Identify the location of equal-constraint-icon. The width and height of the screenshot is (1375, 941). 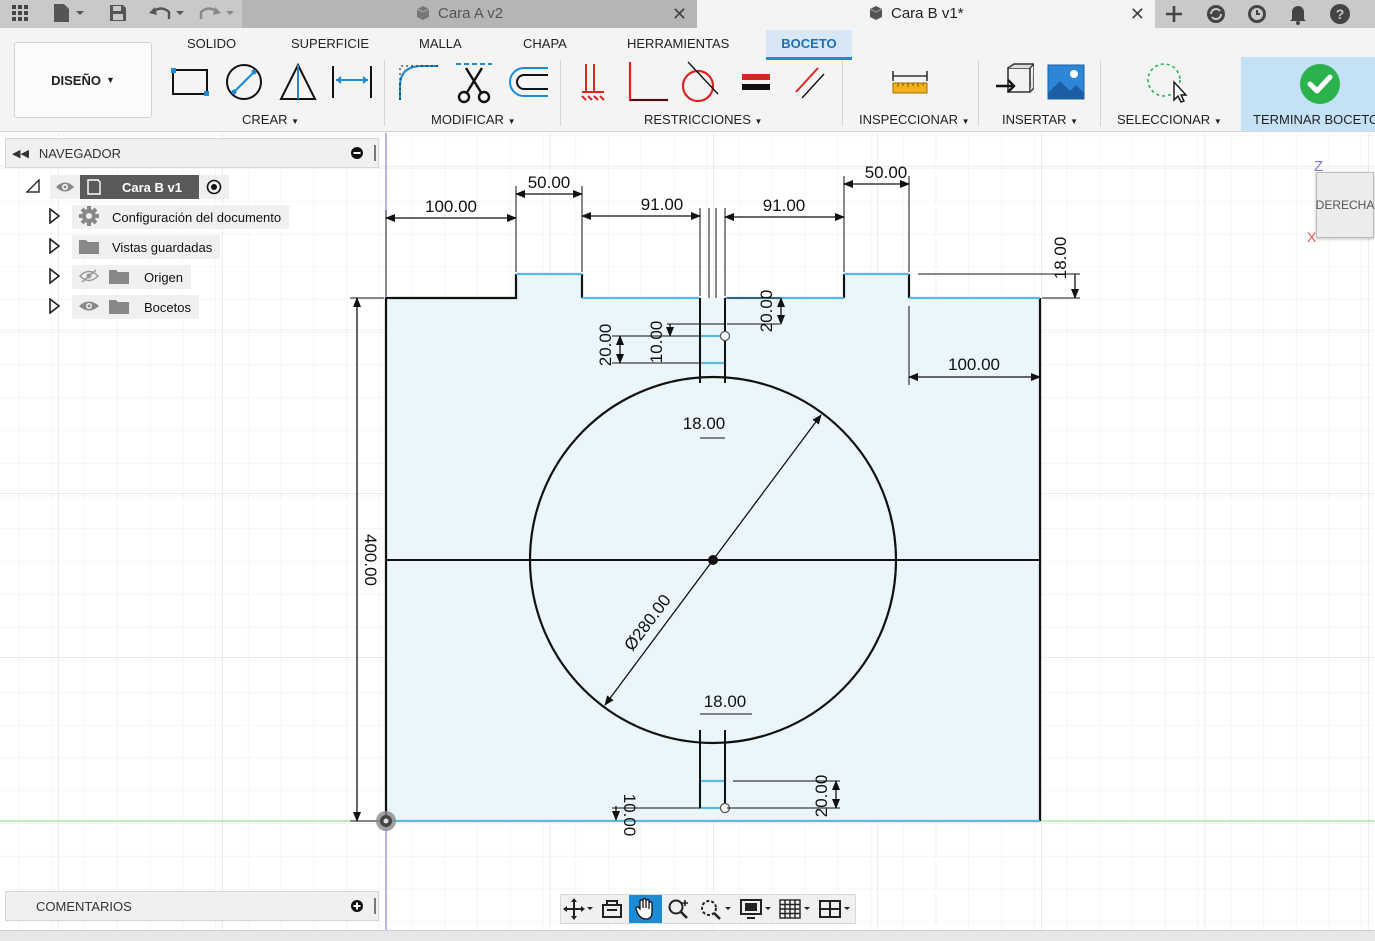
(756, 82).